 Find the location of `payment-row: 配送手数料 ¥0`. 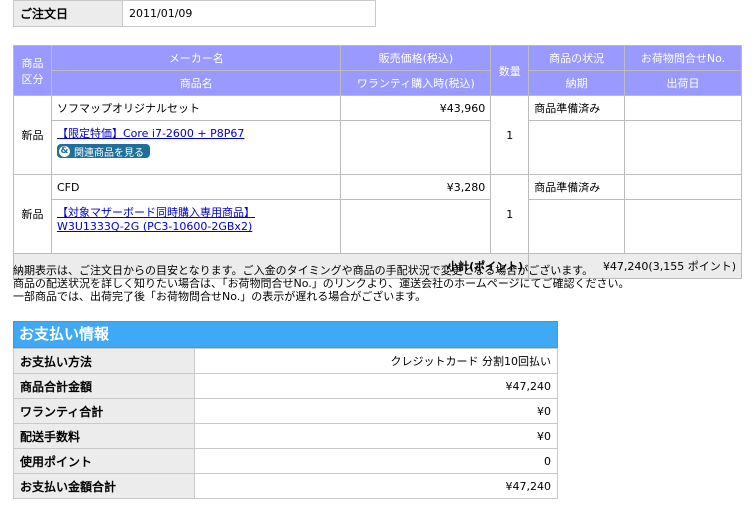

payment-row: 配送手数料 ¥0 is located at coordinates (285, 436).